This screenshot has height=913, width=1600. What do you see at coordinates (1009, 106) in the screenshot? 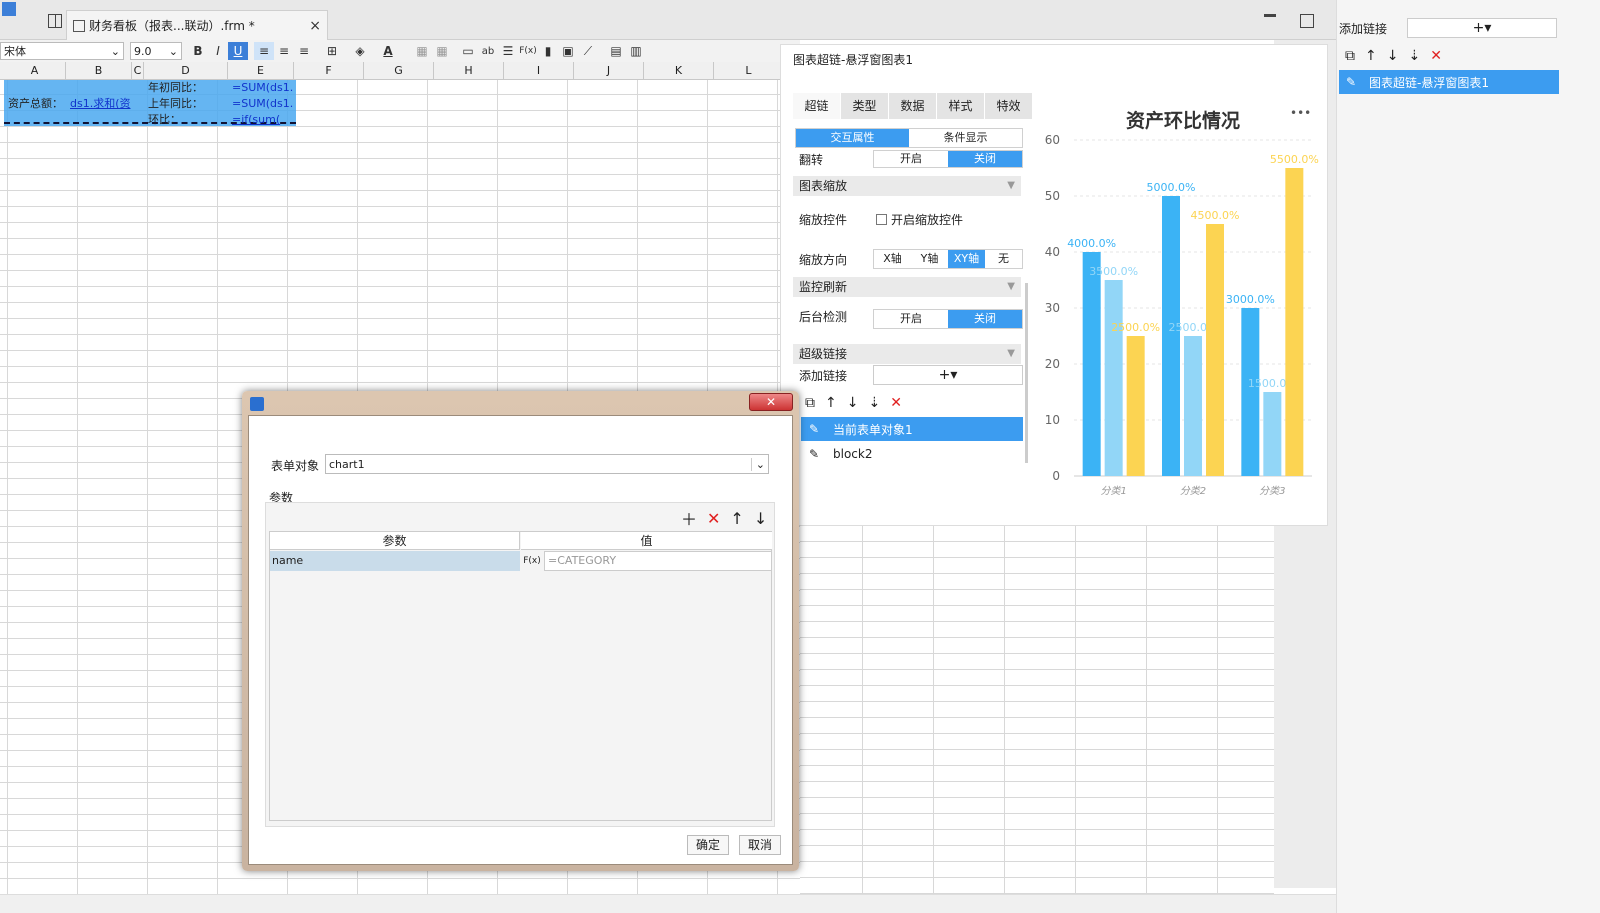
I see `tab-effects: 特效` at bounding box center [1009, 106].